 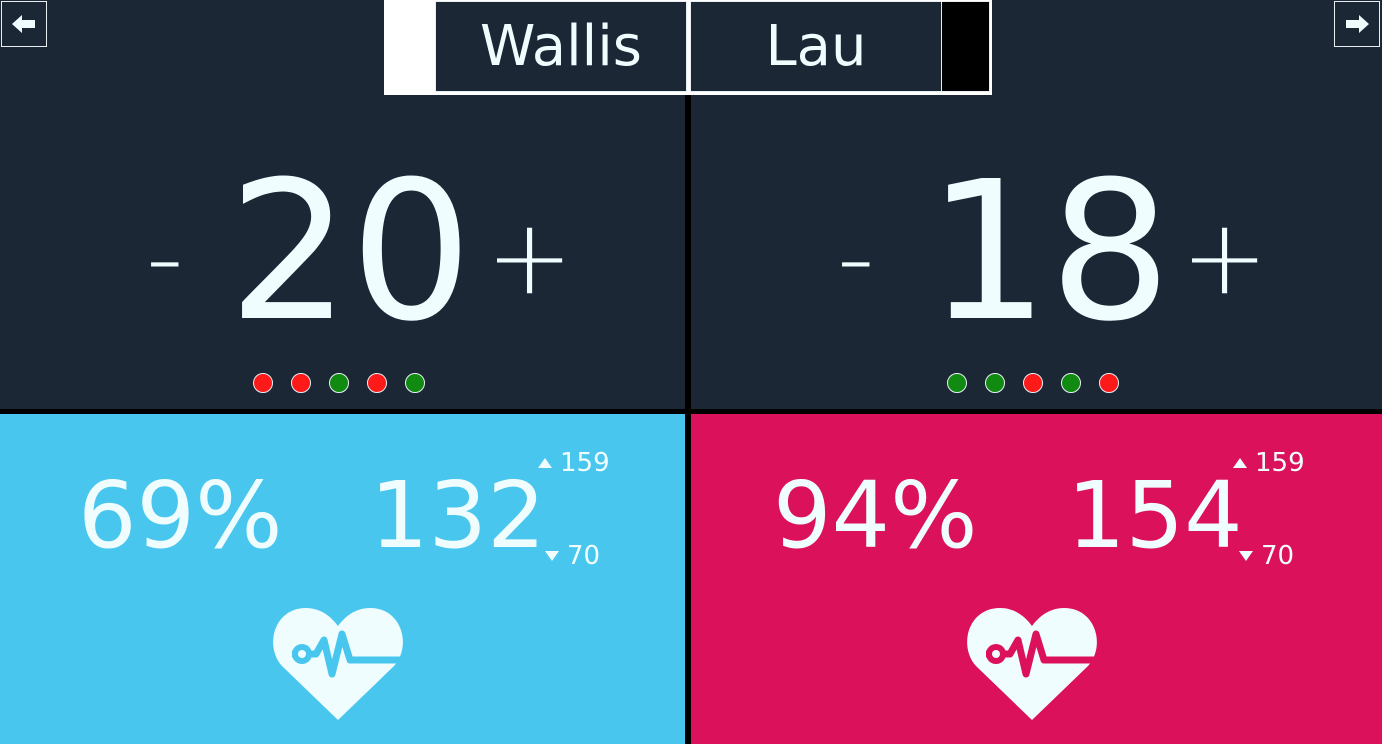 I want to click on heart-rate-value: 154, so click(x=1155, y=515).